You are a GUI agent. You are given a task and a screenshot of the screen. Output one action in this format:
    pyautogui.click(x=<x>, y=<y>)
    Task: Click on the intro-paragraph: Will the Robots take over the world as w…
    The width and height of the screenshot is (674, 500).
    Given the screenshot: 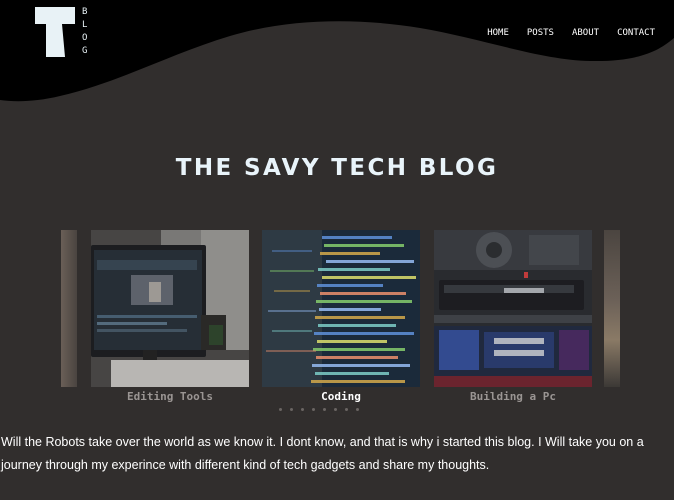 What is the action you would take?
    pyautogui.click(x=322, y=453)
    